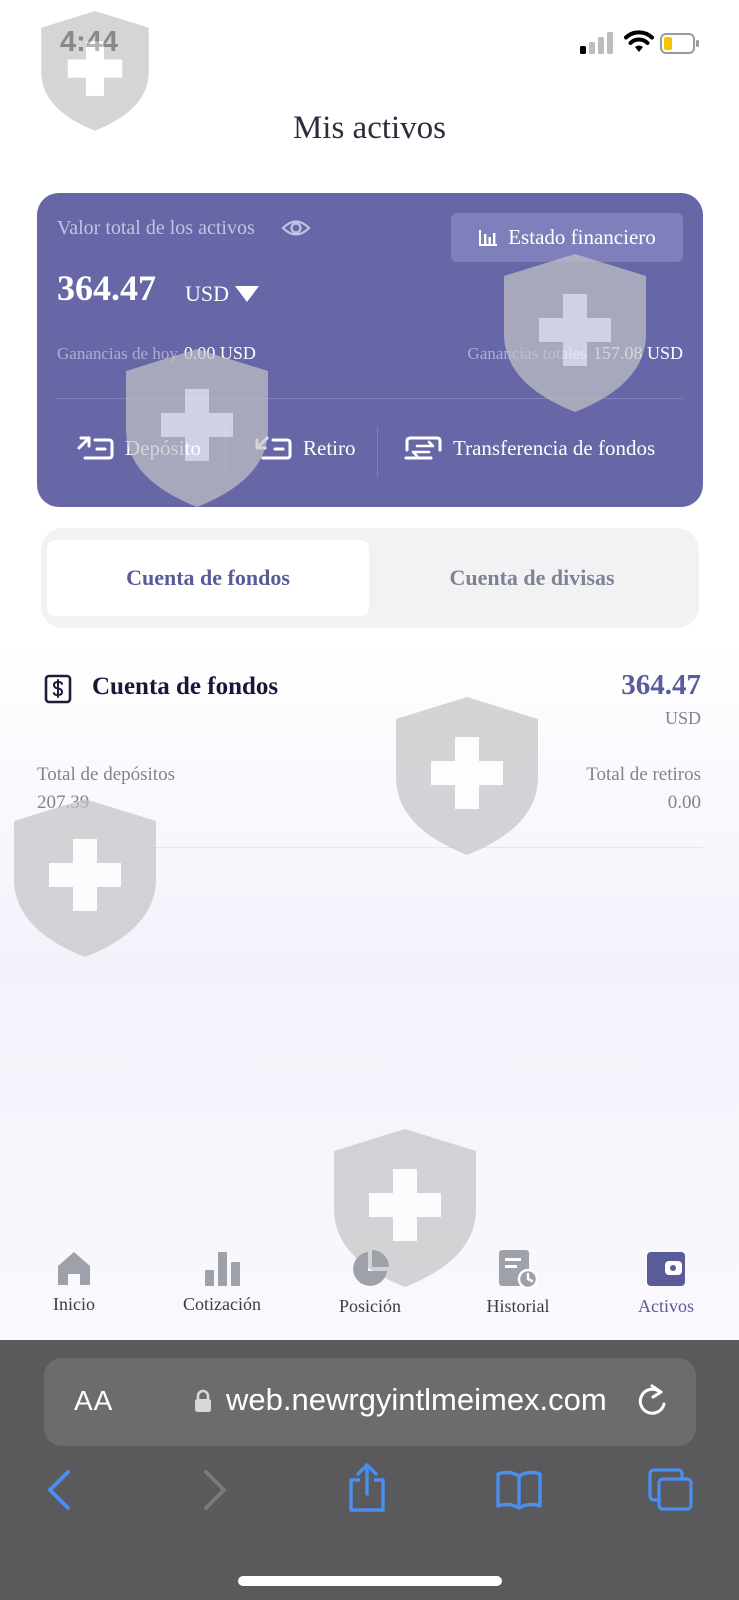 The width and height of the screenshot is (739, 1600). I want to click on currency-label: USD, so click(207, 293).